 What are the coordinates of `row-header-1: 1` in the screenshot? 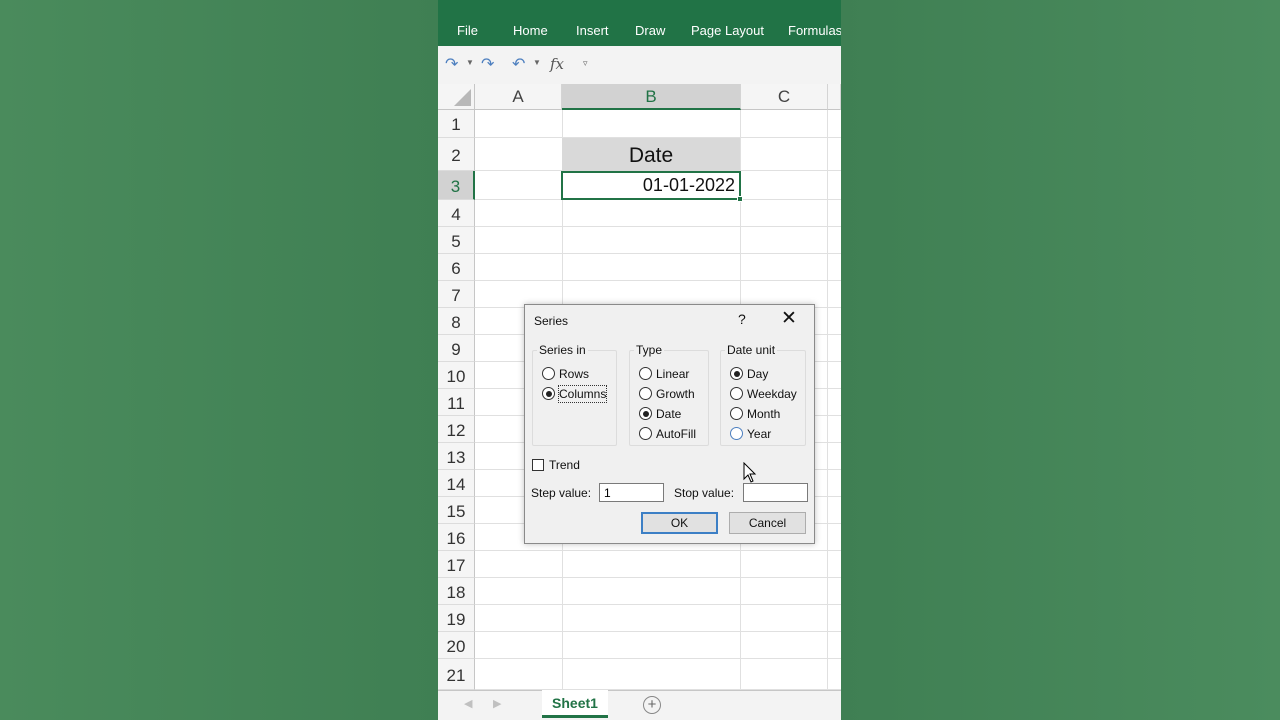 It's located at (456, 124).